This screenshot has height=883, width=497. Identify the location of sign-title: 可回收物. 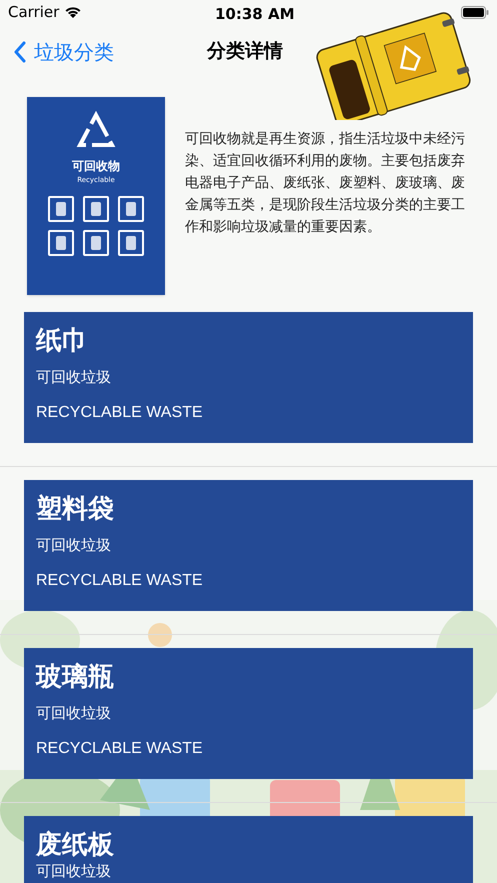
(96, 166).